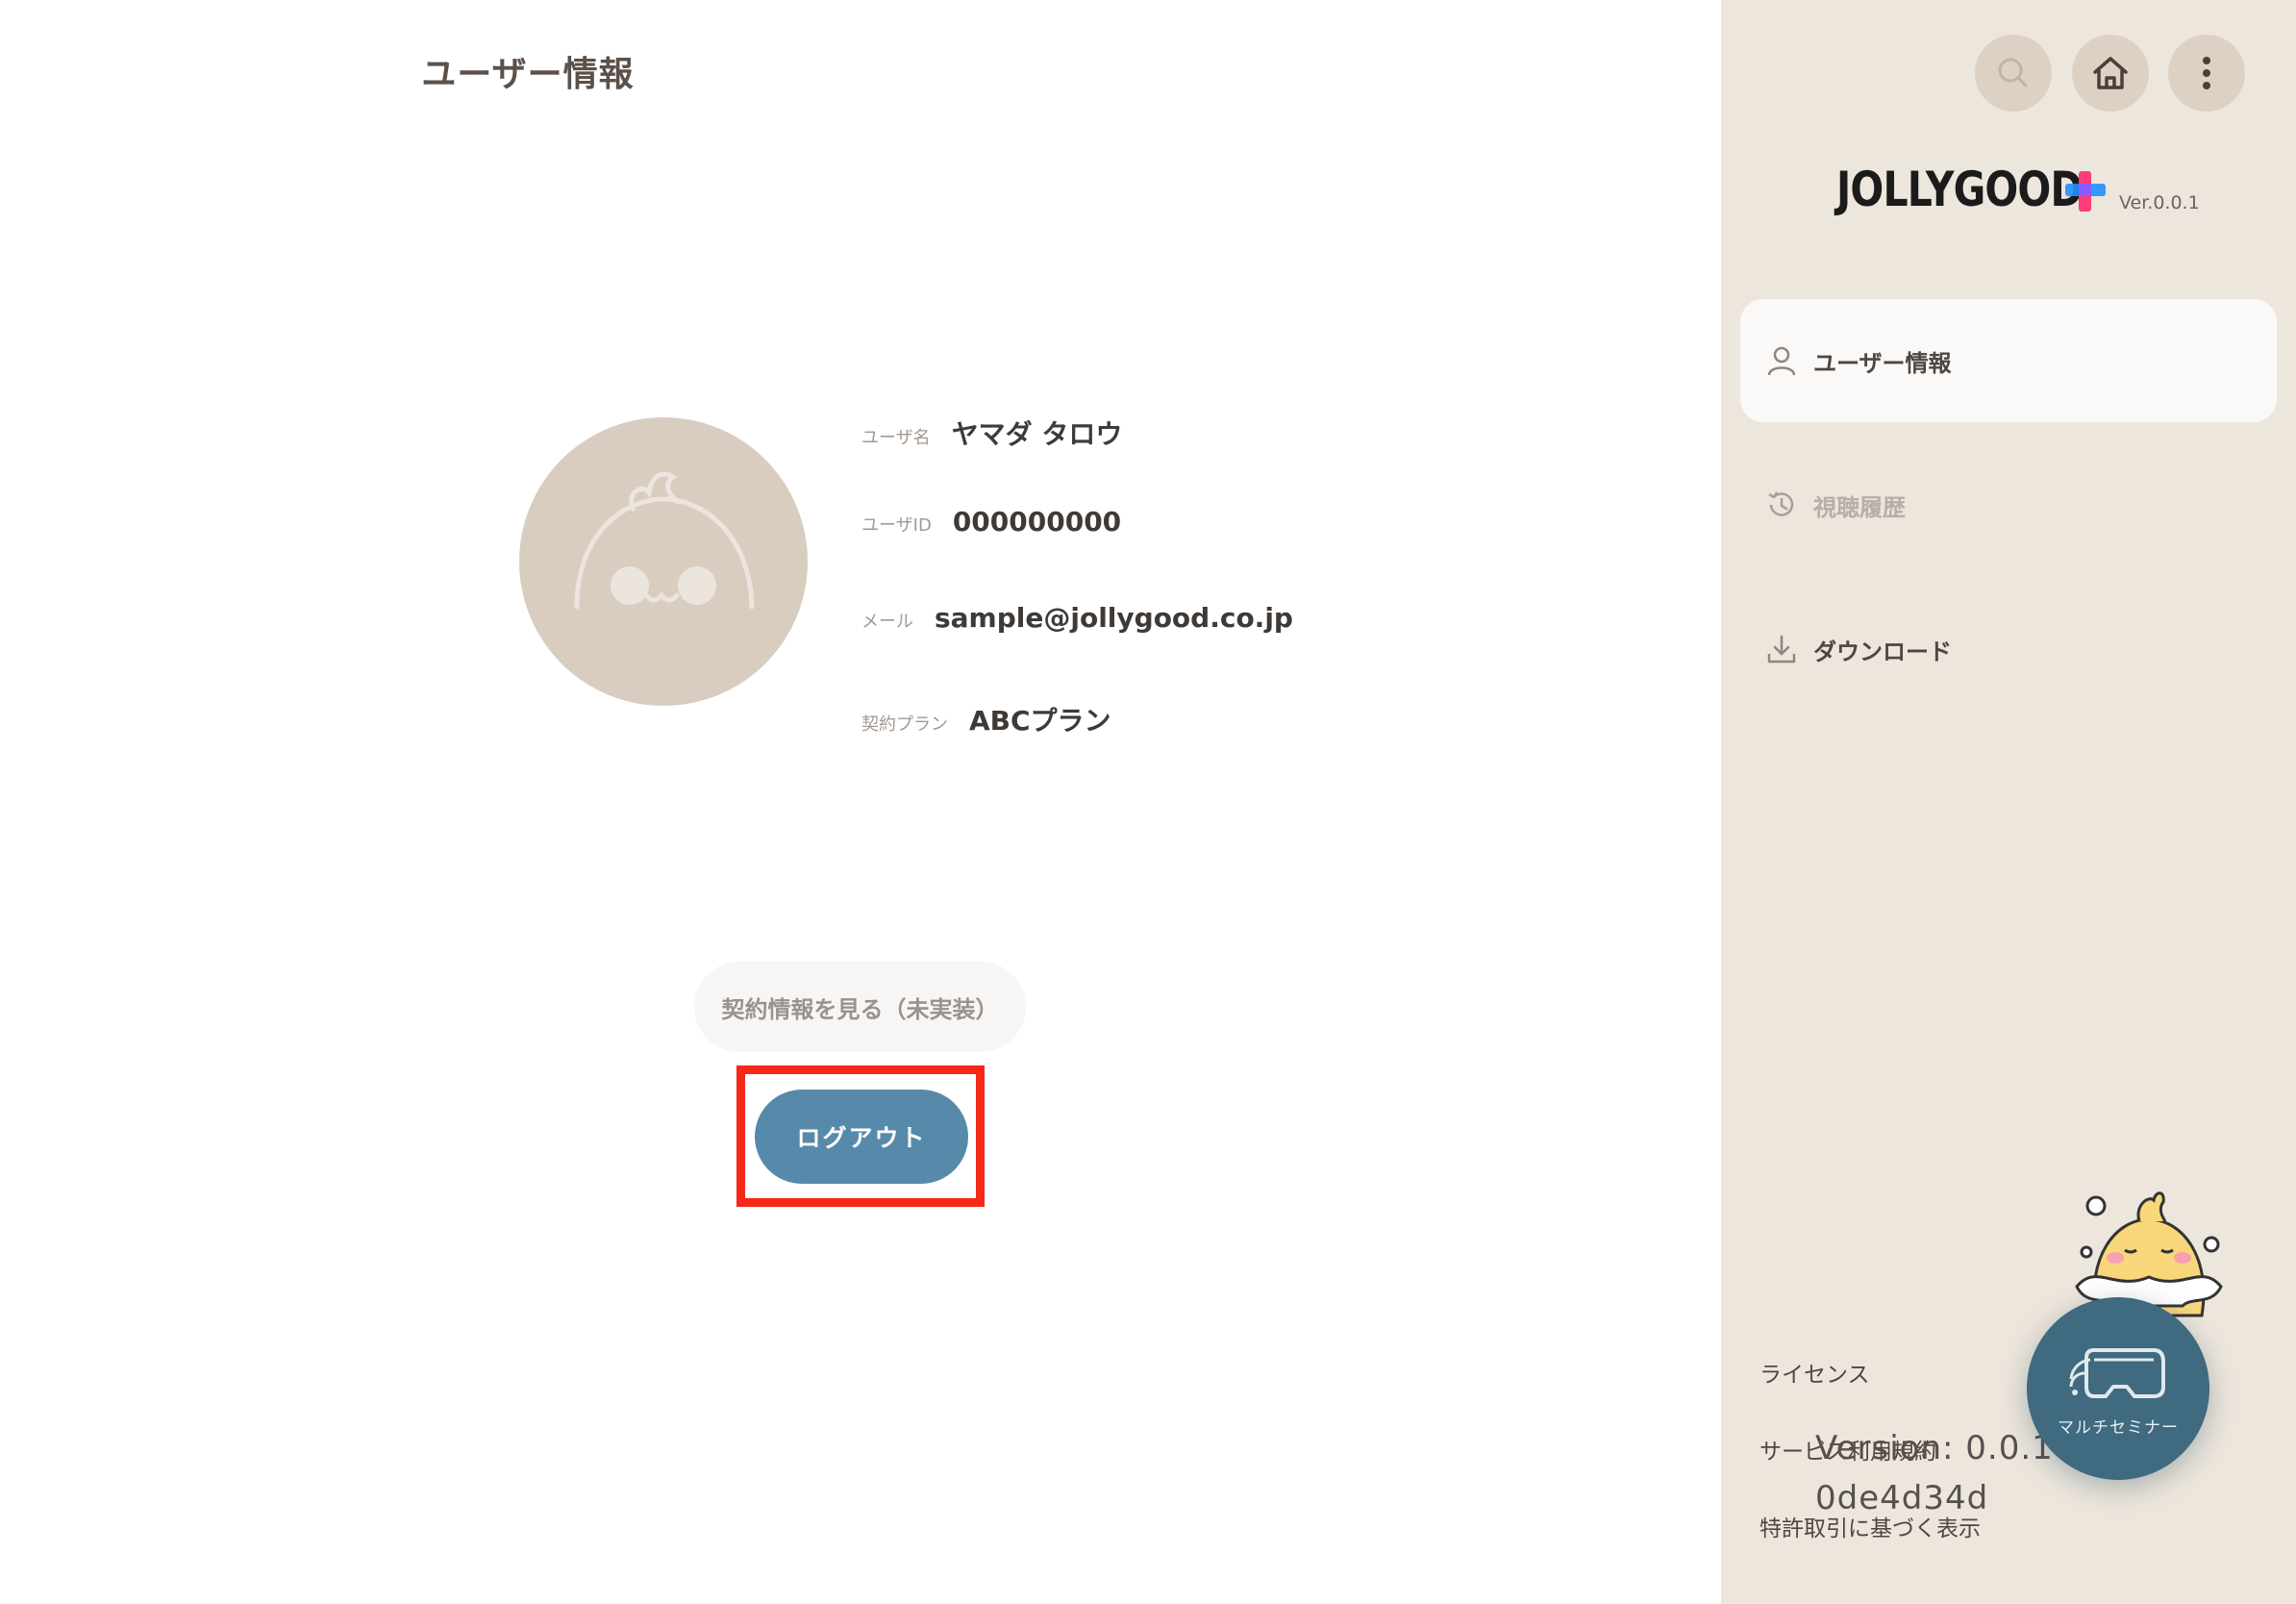 This screenshot has width=2296, height=1604. I want to click on userid-value: 000000000, so click(1037, 522).